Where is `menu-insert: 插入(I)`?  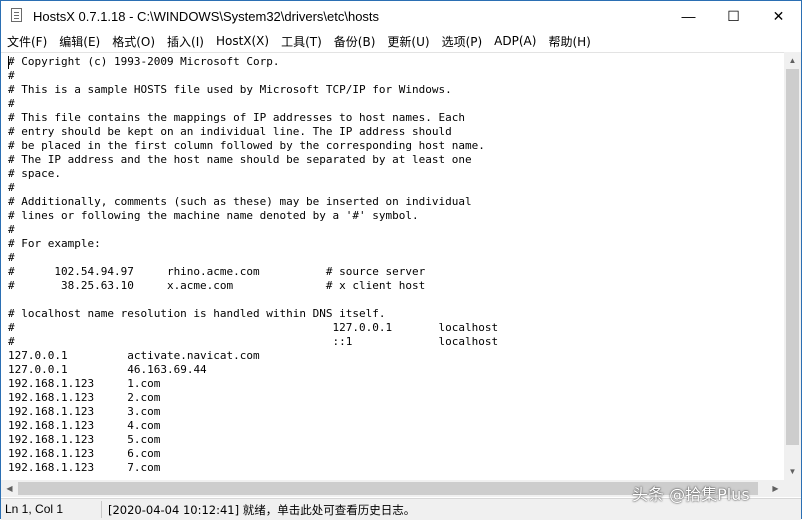 menu-insert: 插入(I) is located at coordinates (185, 41).